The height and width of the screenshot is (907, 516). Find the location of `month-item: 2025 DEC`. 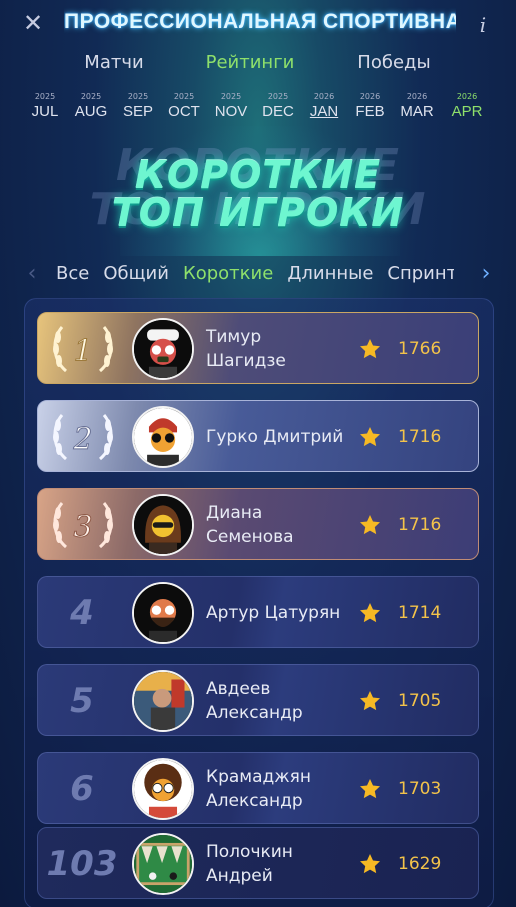

month-item: 2025 DEC is located at coordinates (278, 109).